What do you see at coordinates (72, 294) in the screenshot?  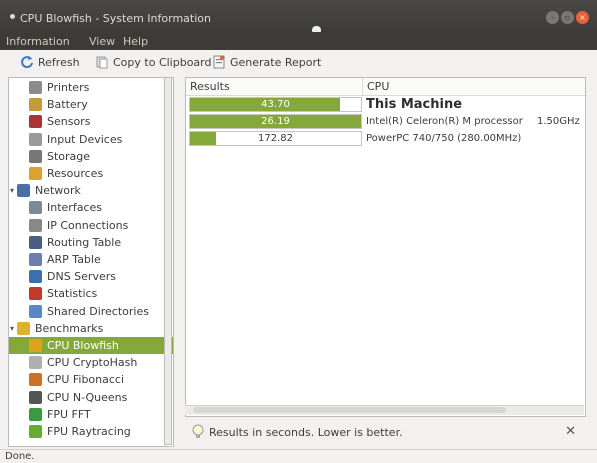 I see `sidebar-item-label: Statistics` at bounding box center [72, 294].